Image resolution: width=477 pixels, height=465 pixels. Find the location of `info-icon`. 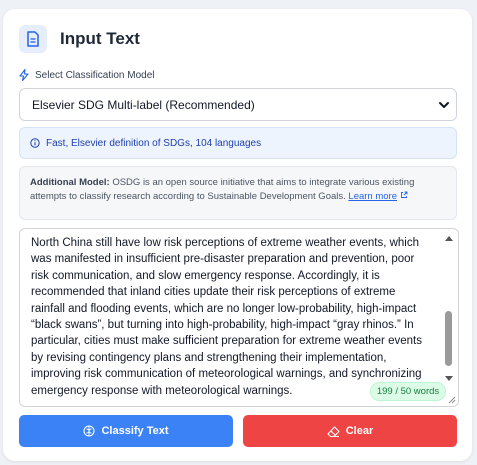

info-icon is located at coordinates (35, 143).